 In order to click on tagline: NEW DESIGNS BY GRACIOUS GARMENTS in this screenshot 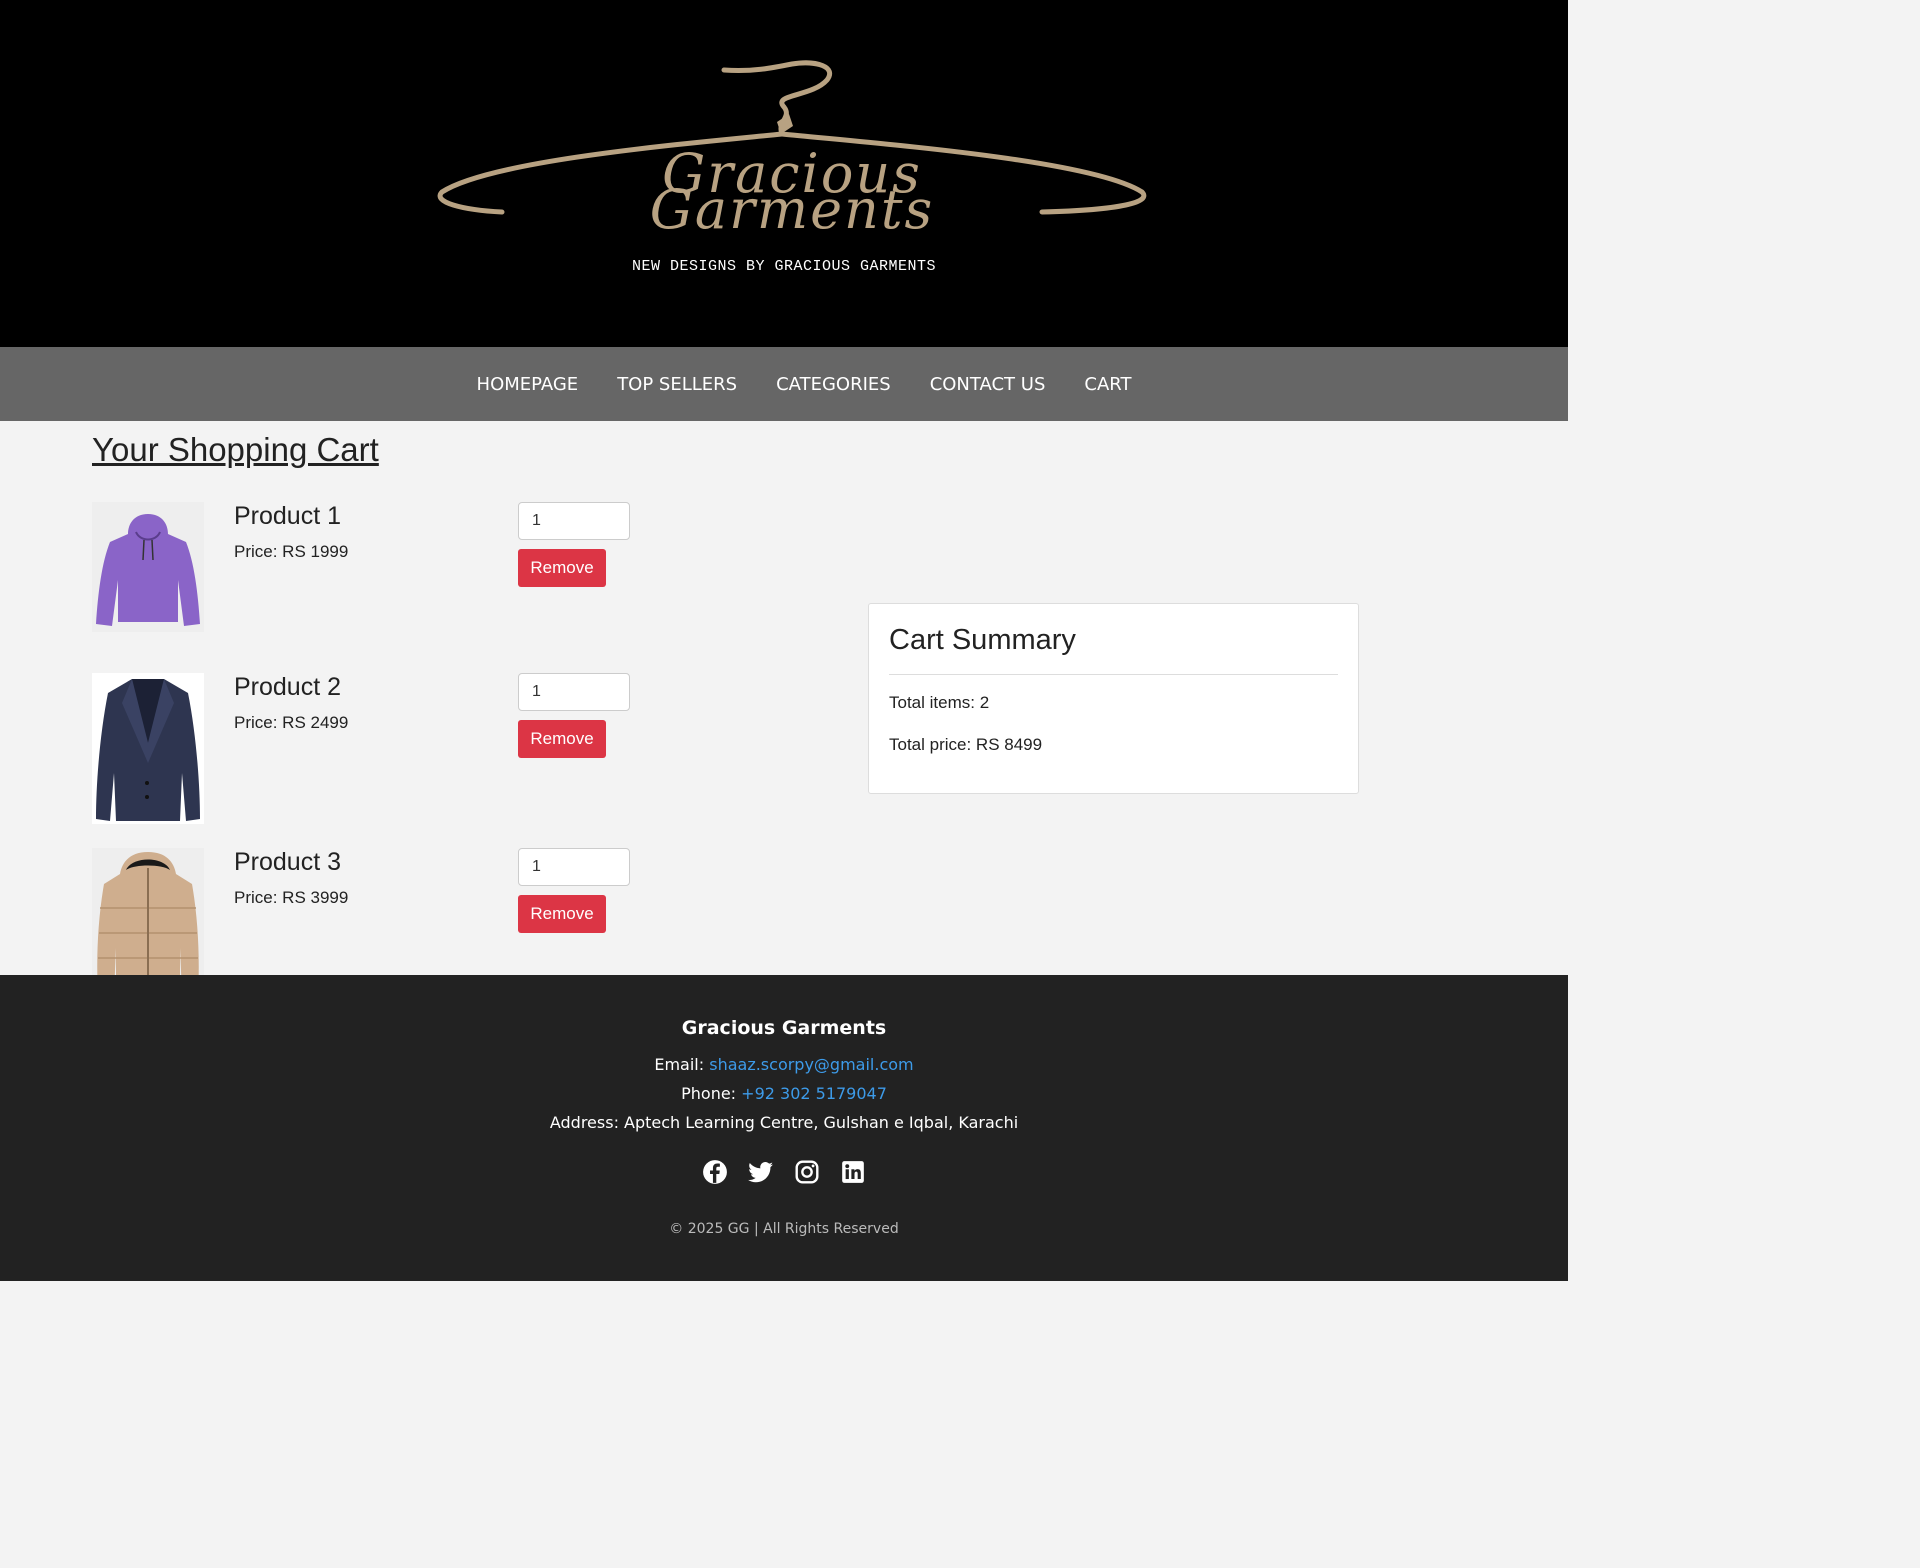, I will do `click(784, 266)`.